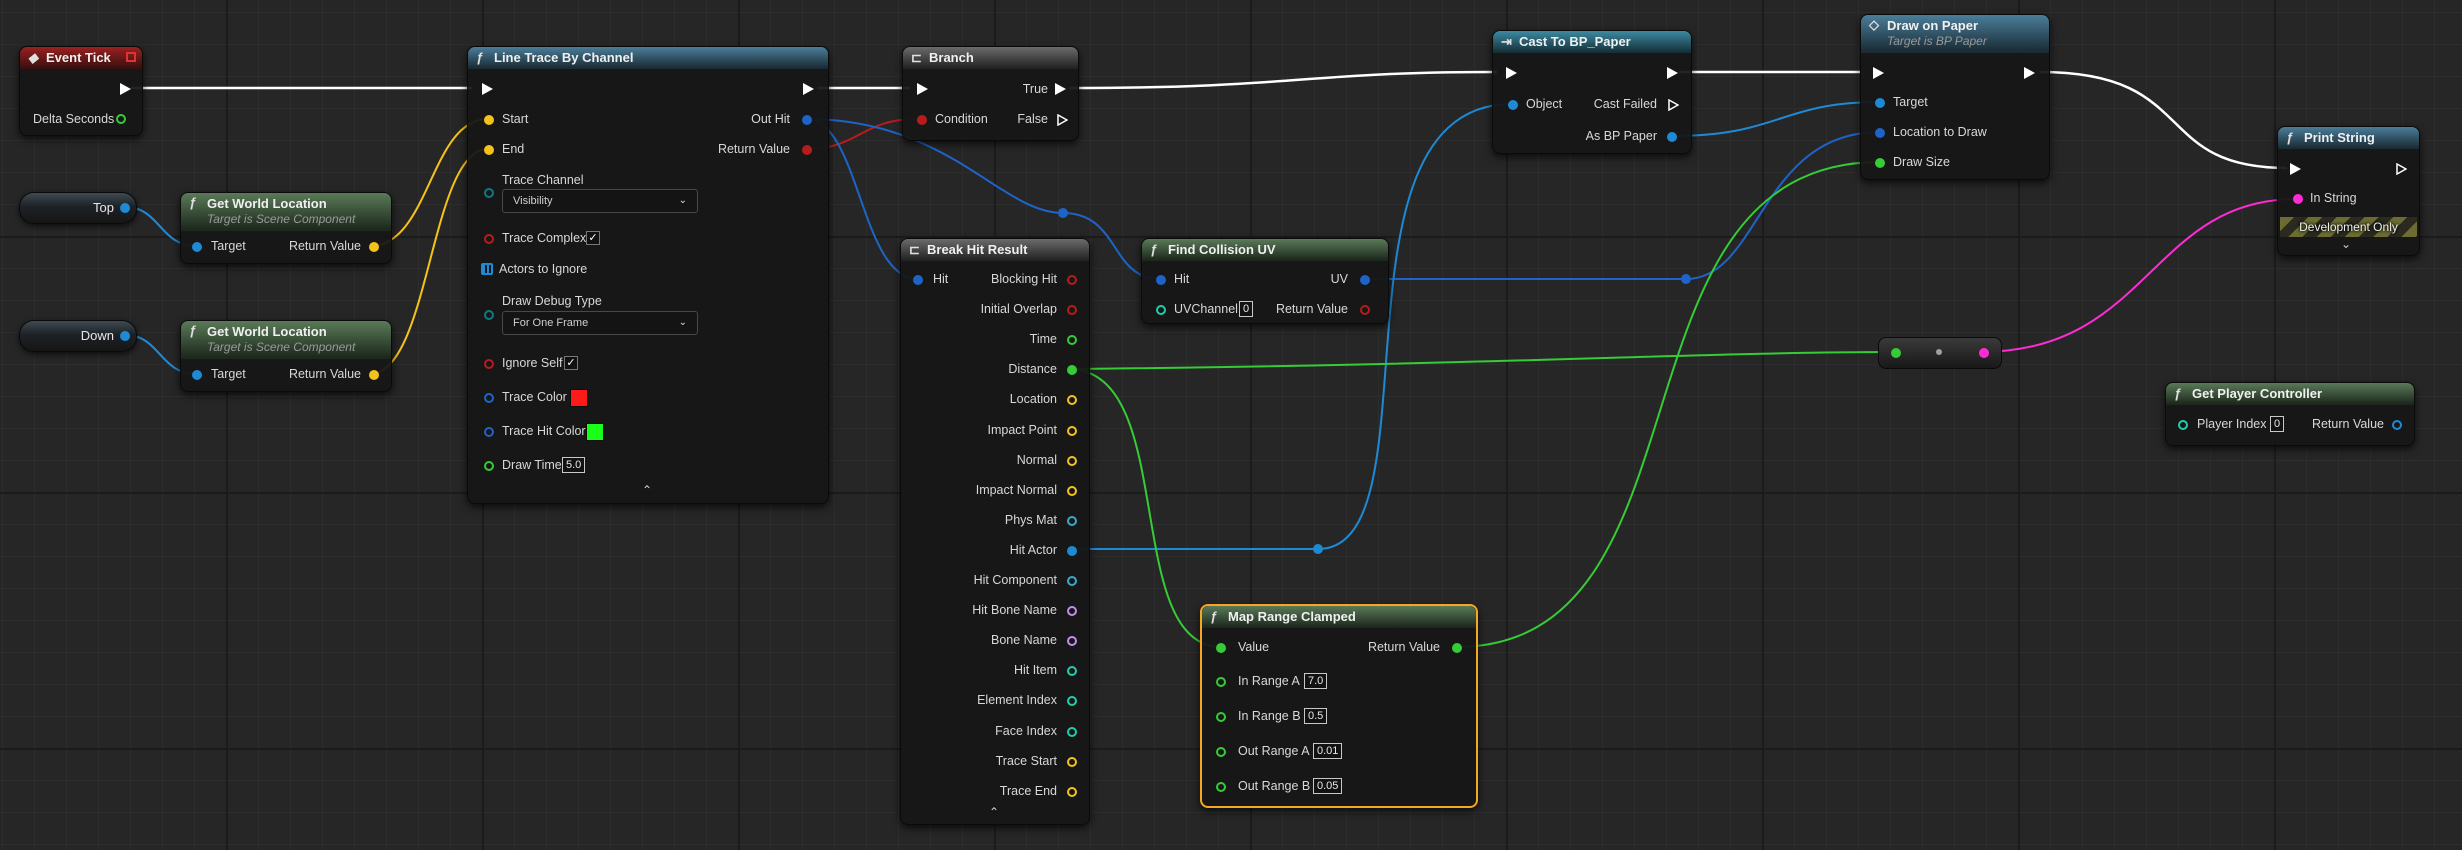 The height and width of the screenshot is (850, 2462). What do you see at coordinates (1221, 682) in the screenshot?
I see `in-range-a-pin` at bounding box center [1221, 682].